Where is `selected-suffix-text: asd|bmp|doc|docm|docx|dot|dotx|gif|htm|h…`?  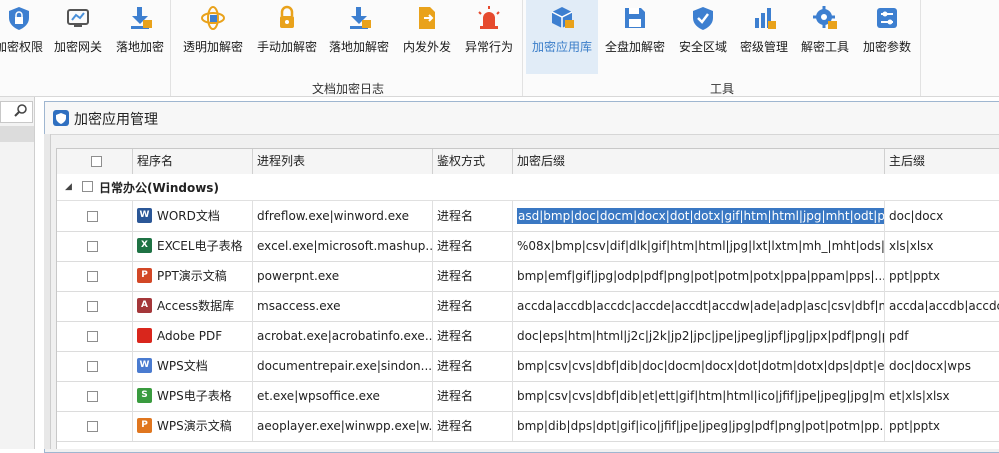
selected-suffix-text: asd|bmp|doc|docm|docx|dot|dotx|gif|htm|h… is located at coordinates (700, 216).